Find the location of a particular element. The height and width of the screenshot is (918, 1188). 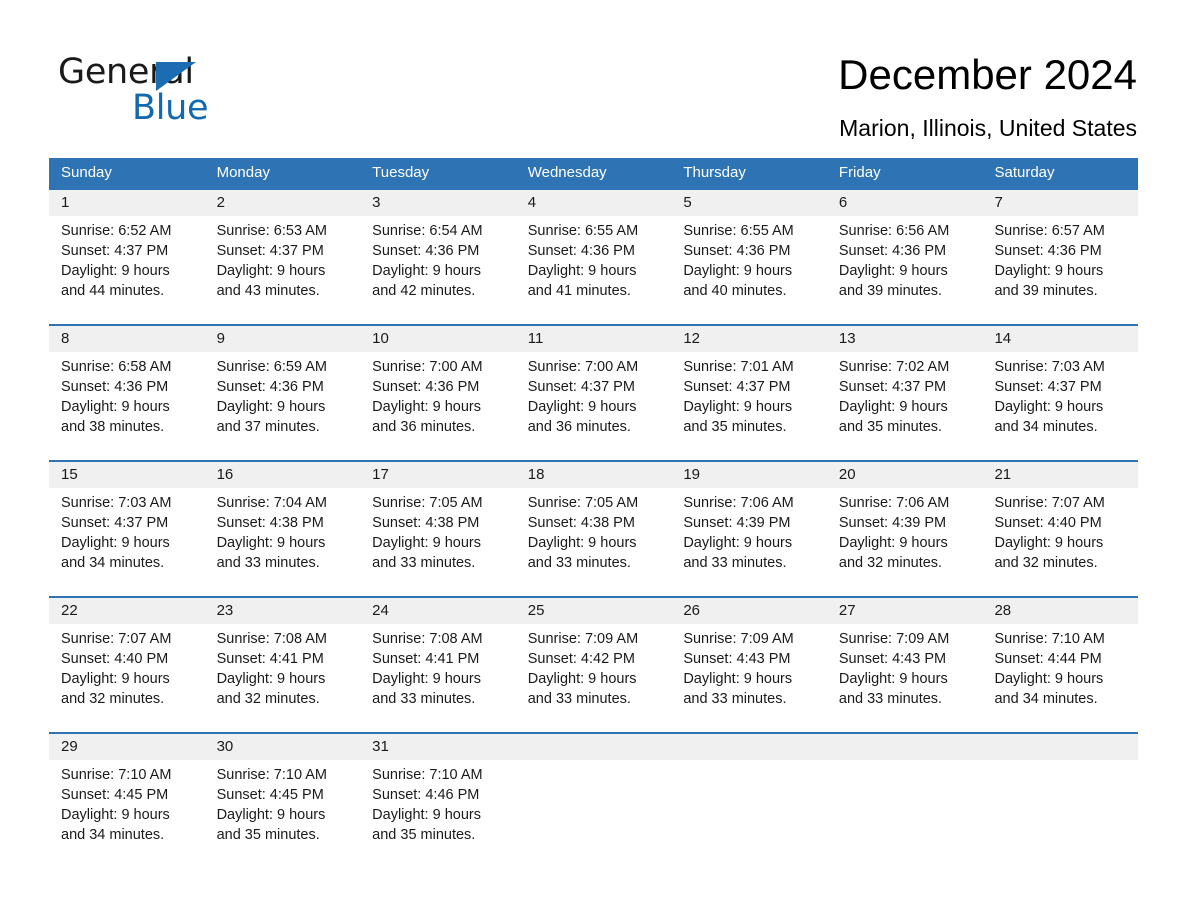

date-number: 25 is located at coordinates (594, 611).